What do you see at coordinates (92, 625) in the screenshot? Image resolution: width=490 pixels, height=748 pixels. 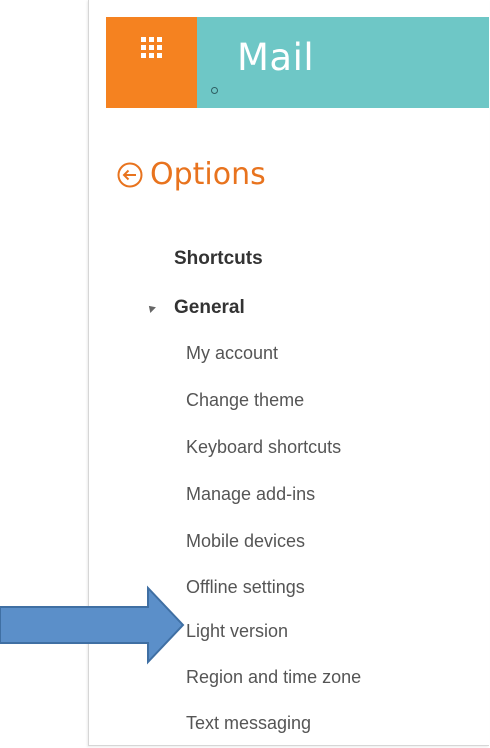 I see `pointer-arrow-icon` at bounding box center [92, 625].